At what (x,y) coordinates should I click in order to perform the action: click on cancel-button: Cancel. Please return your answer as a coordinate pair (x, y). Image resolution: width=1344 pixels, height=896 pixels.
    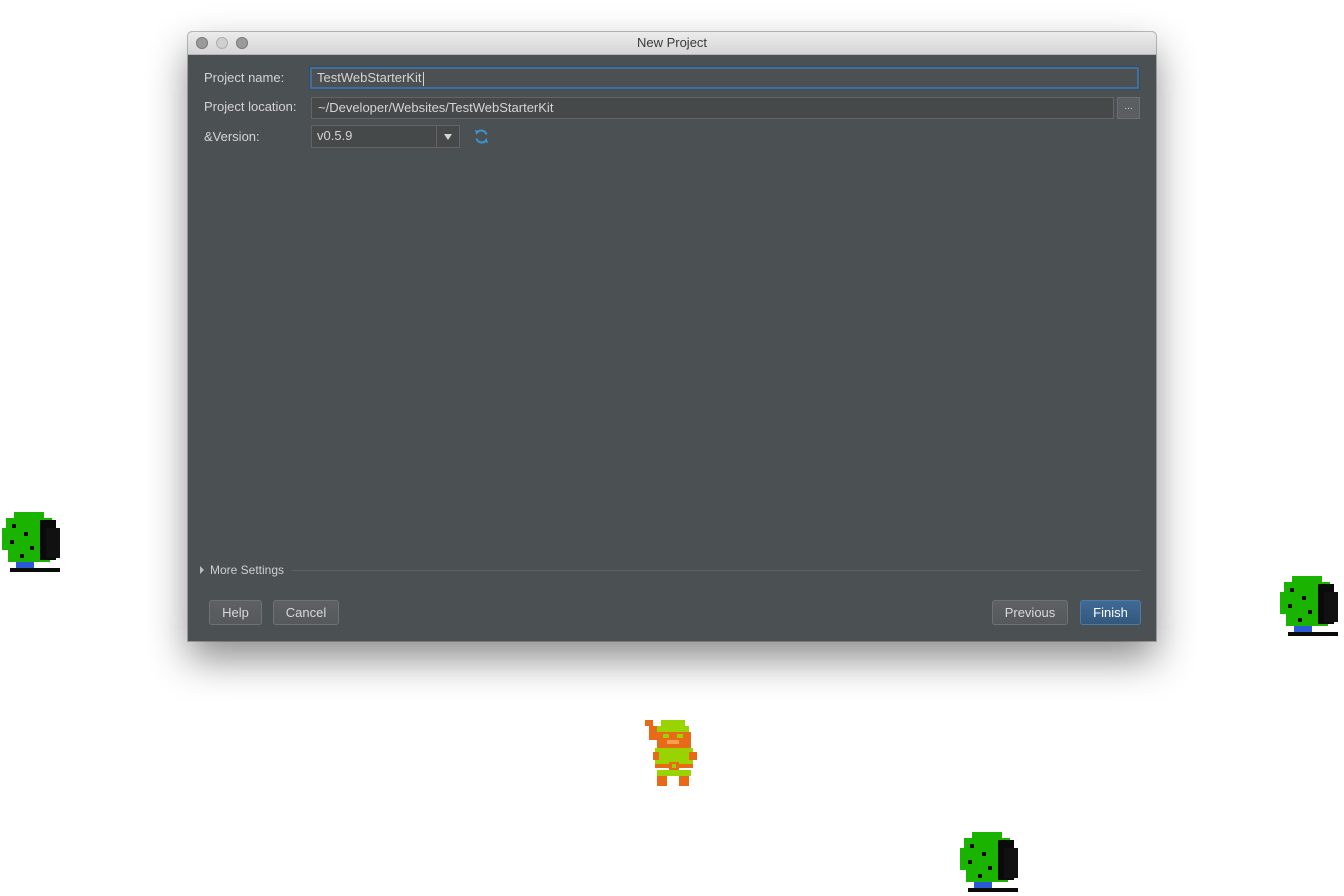
    Looking at the image, I should click on (306, 612).